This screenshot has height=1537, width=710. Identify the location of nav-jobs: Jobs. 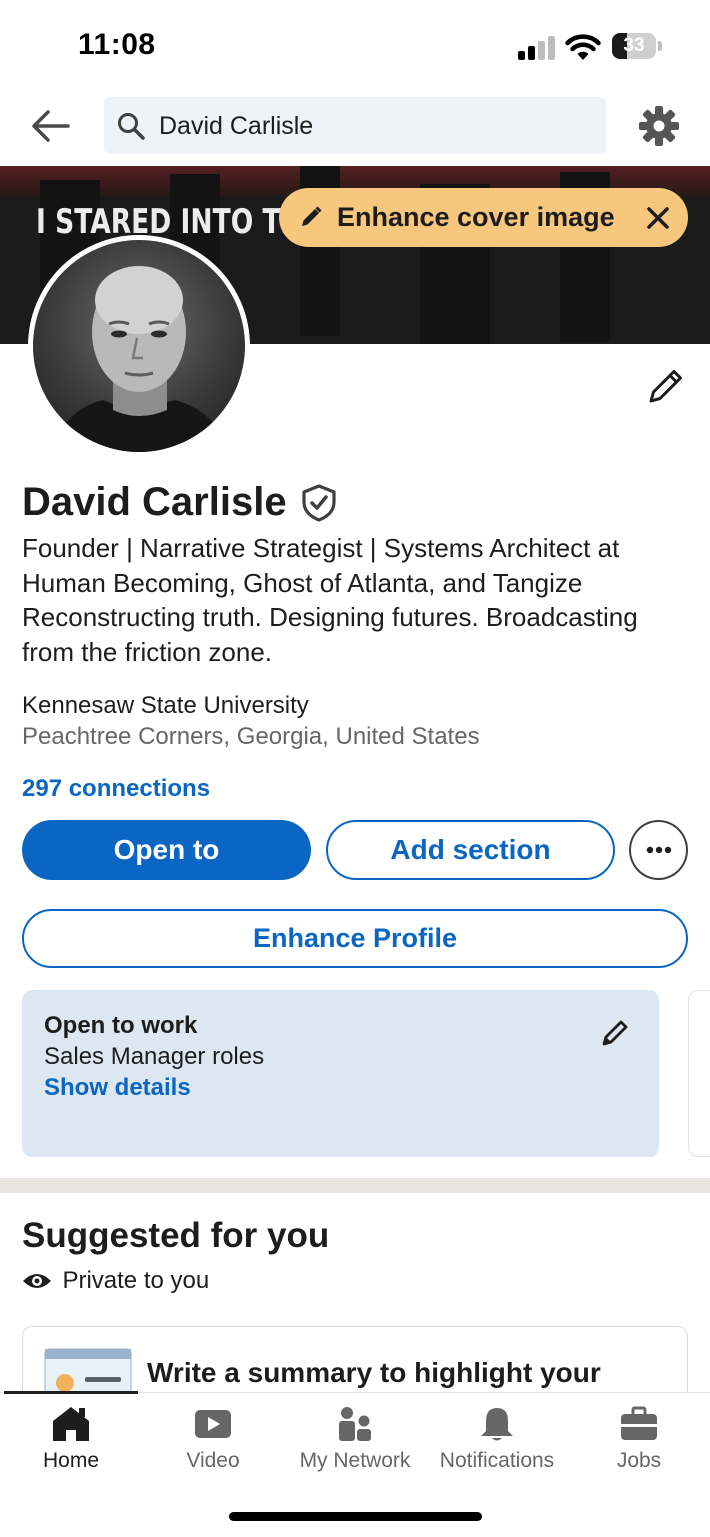
(639, 1438).